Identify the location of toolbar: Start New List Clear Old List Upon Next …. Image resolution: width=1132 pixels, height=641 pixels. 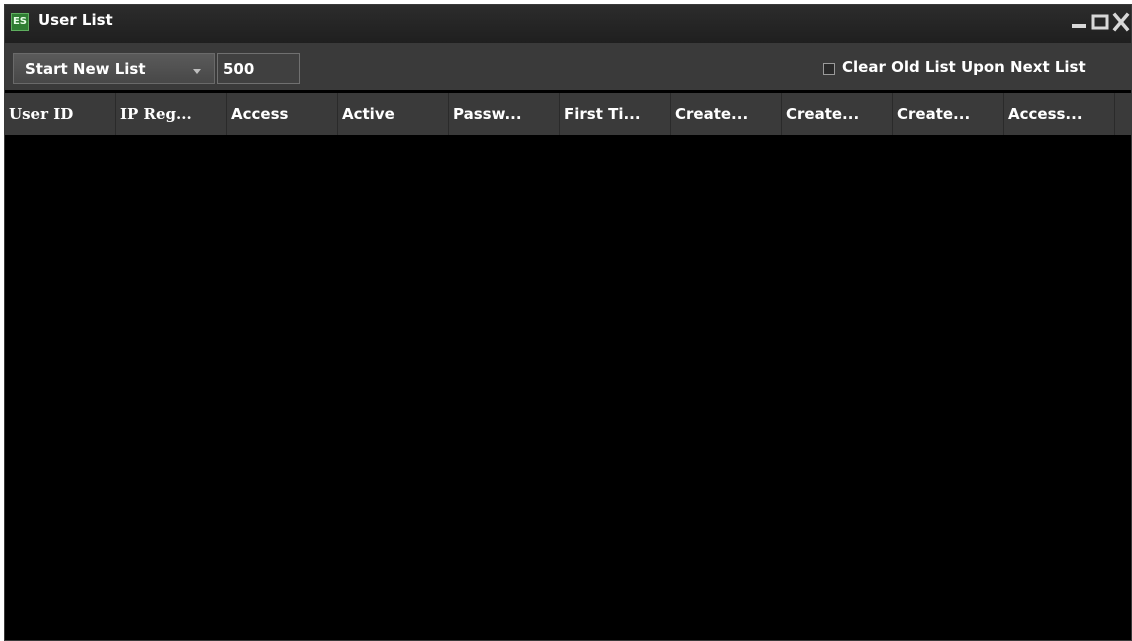
(568, 66).